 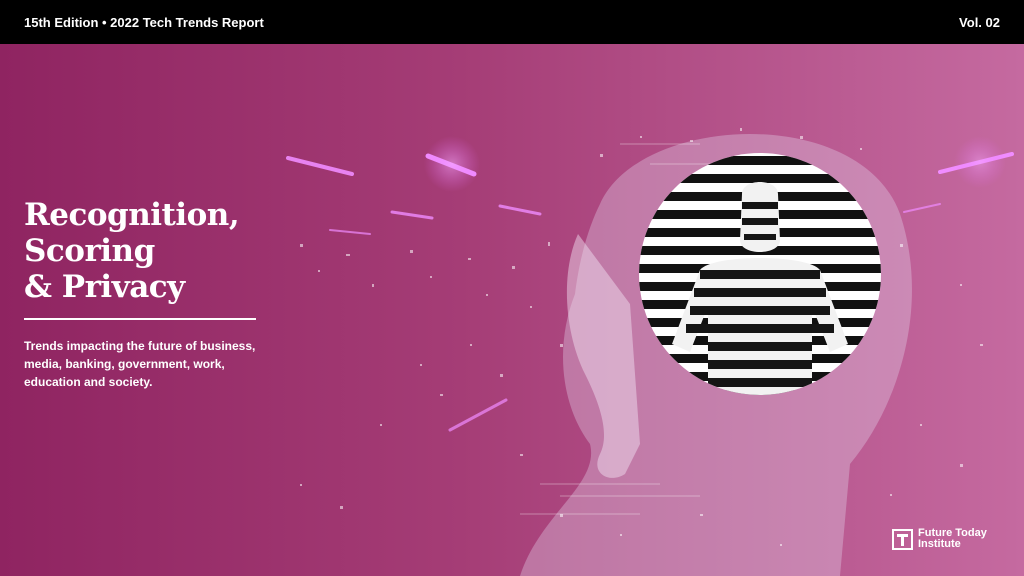 What do you see at coordinates (979, 22) in the screenshot?
I see `volume-label: Vol. 02` at bounding box center [979, 22].